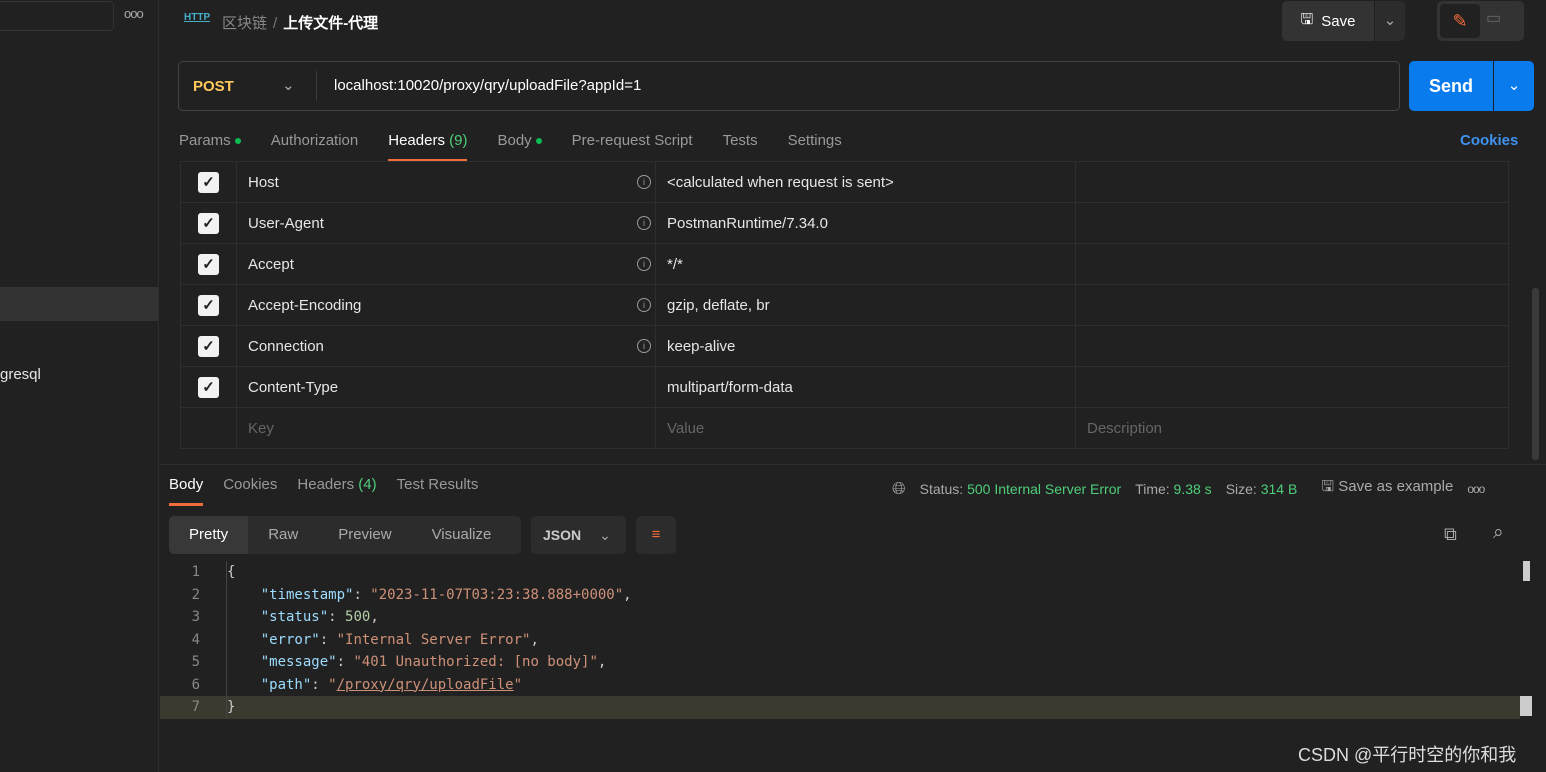 This screenshot has height=772, width=1546. I want to click on header-value: gzip, deflate, br, so click(718, 305).